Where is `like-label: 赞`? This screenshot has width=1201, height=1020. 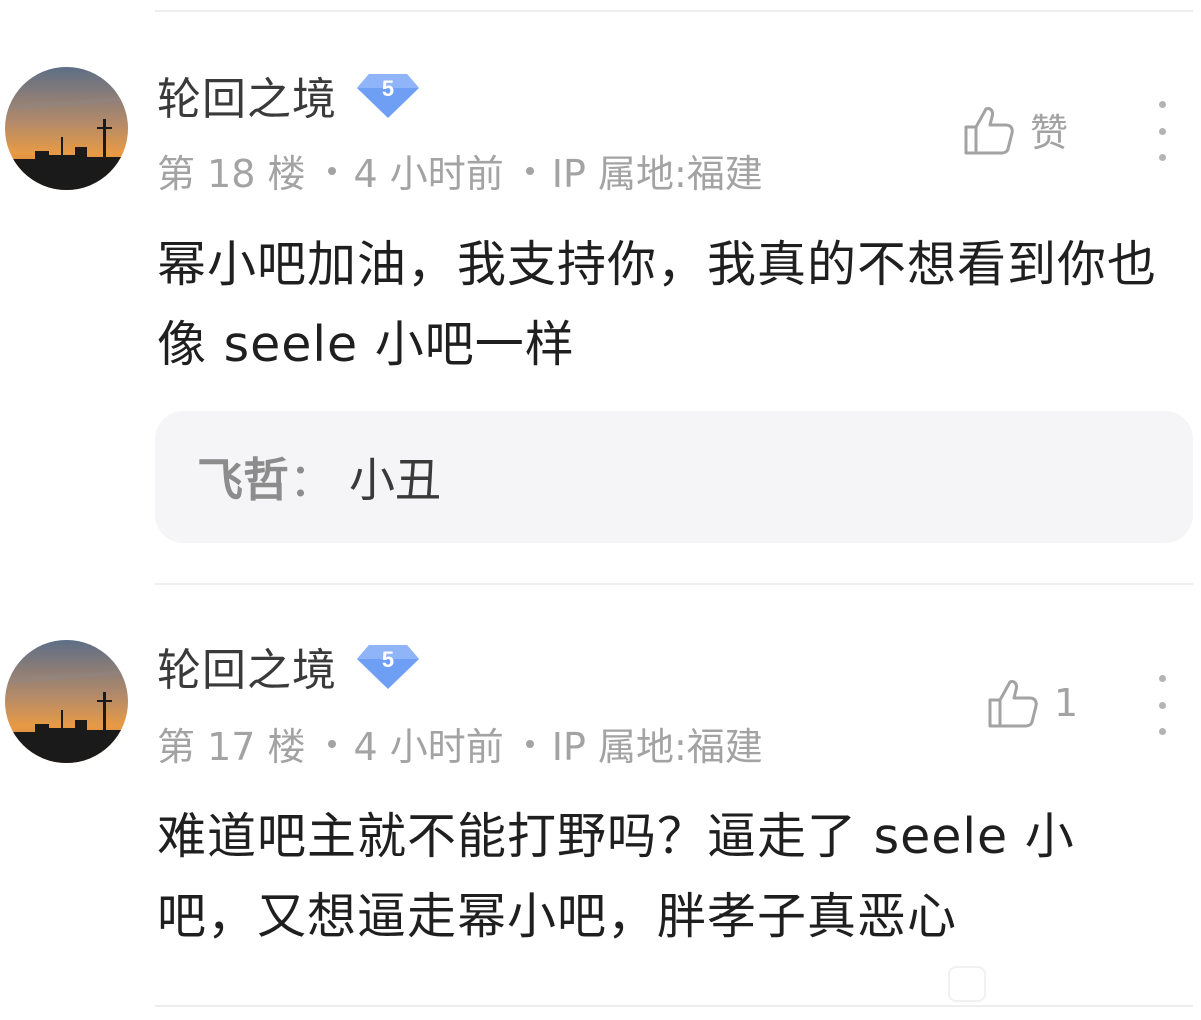 like-label: 赞 is located at coordinates (1049, 133).